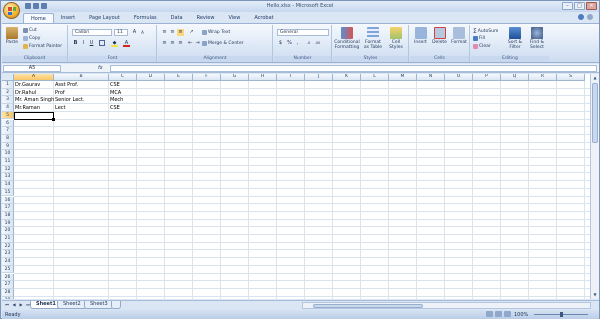 Image resolution: width=600 pixels, height=319 pixels. I want to click on increase-indent-icon: ⇥, so click(197, 43).